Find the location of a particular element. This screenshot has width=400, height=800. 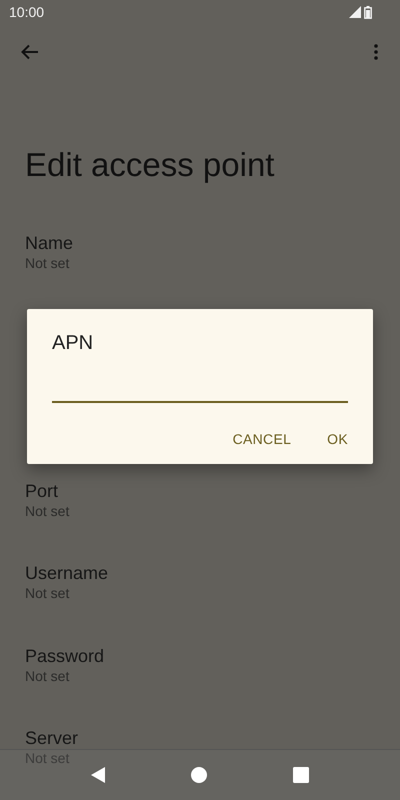

signal-icon is located at coordinates (355, 12).